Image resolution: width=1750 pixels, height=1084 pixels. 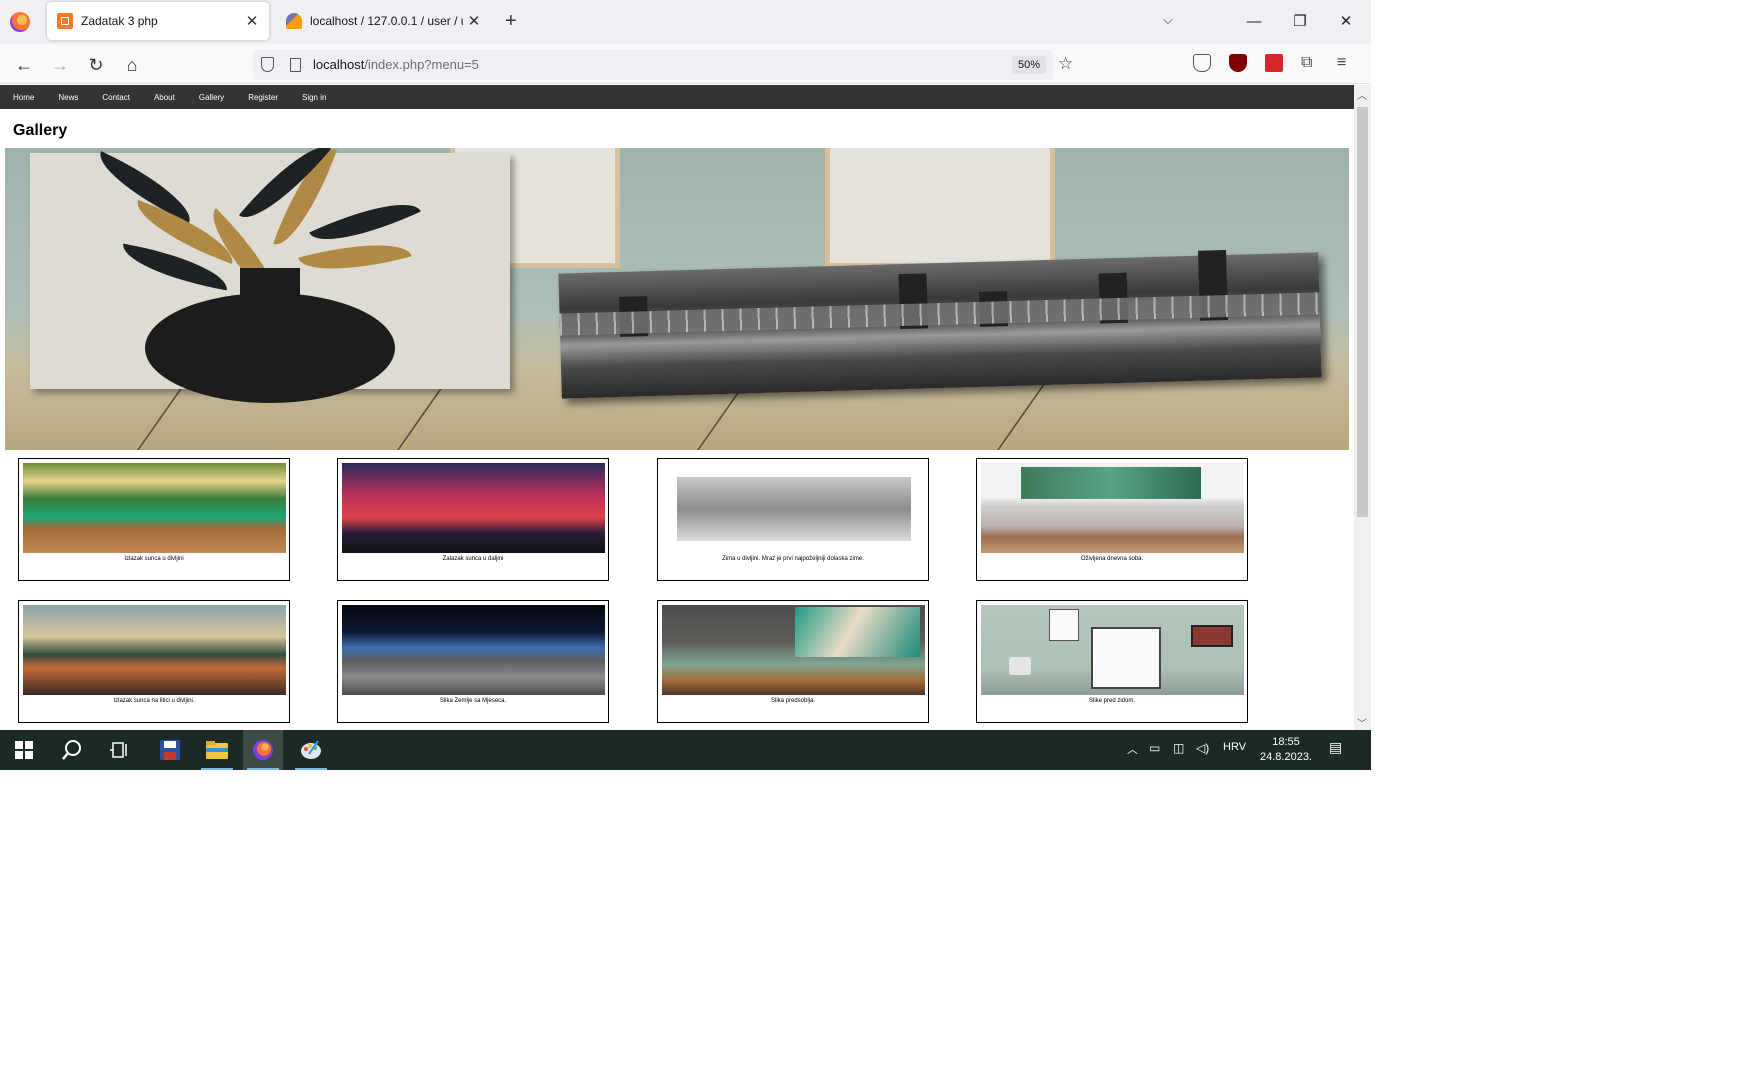 I want to click on xampp-favicon-icon, so click(x=65, y=21).